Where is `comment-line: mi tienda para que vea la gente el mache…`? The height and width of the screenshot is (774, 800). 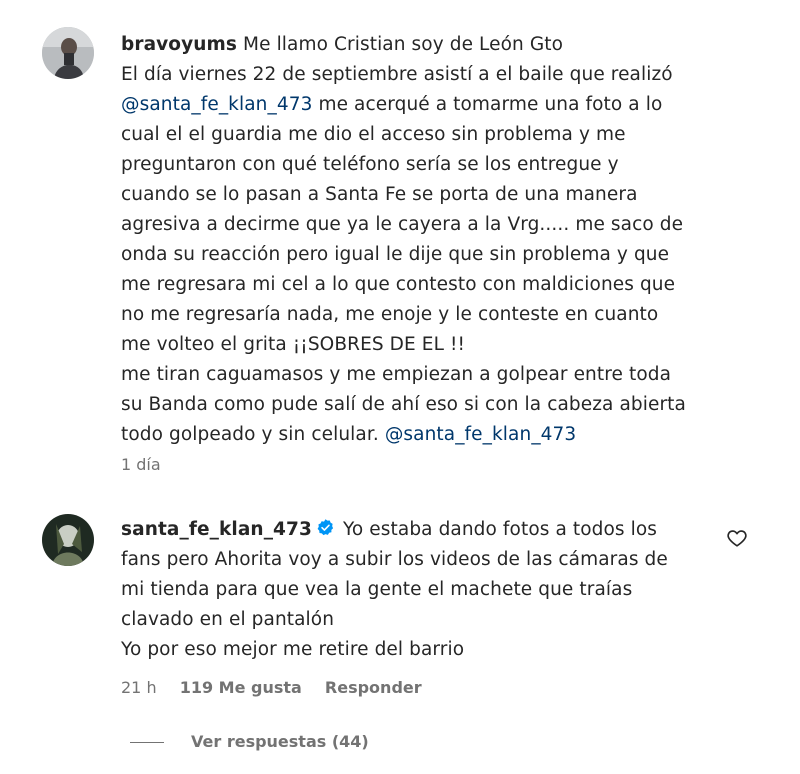 comment-line: mi tienda para que vea la gente el mache… is located at coordinates (377, 589).